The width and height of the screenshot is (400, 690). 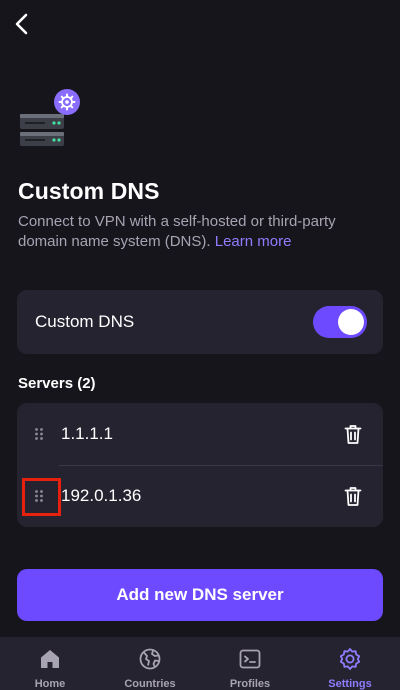 I want to click on custom-dns-card: Custom DNS, so click(x=200, y=322).